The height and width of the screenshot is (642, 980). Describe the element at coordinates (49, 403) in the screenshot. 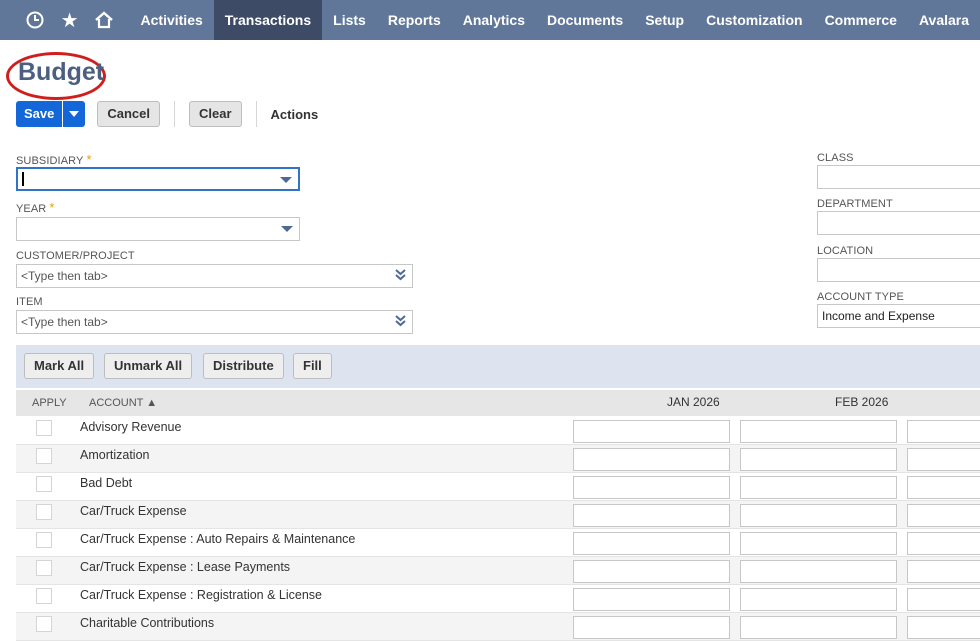

I see `apply-column-header: APPLY` at that location.